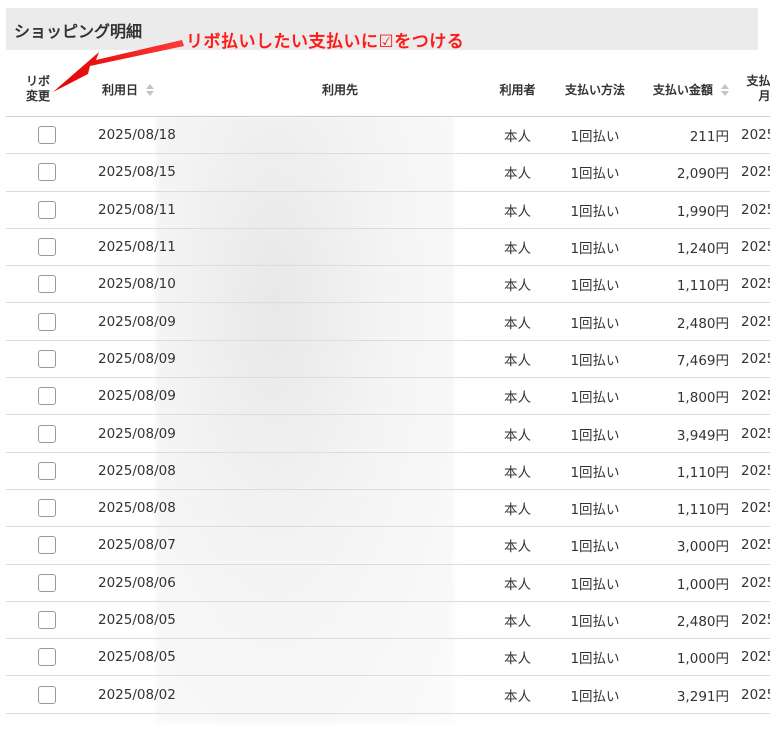 Image resolution: width=770 pixels, height=729 pixels. What do you see at coordinates (595, 89) in the screenshot?
I see `header-method: 支払い方法` at bounding box center [595, 89].